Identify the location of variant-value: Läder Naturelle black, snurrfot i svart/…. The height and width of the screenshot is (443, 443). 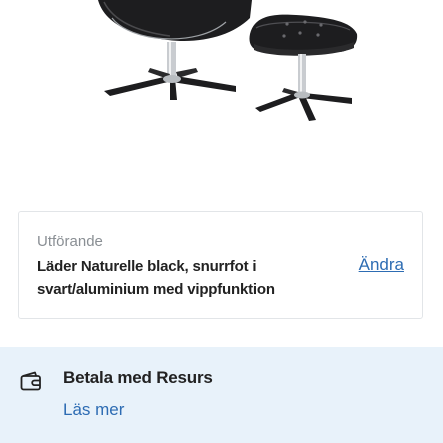
(156, 278).